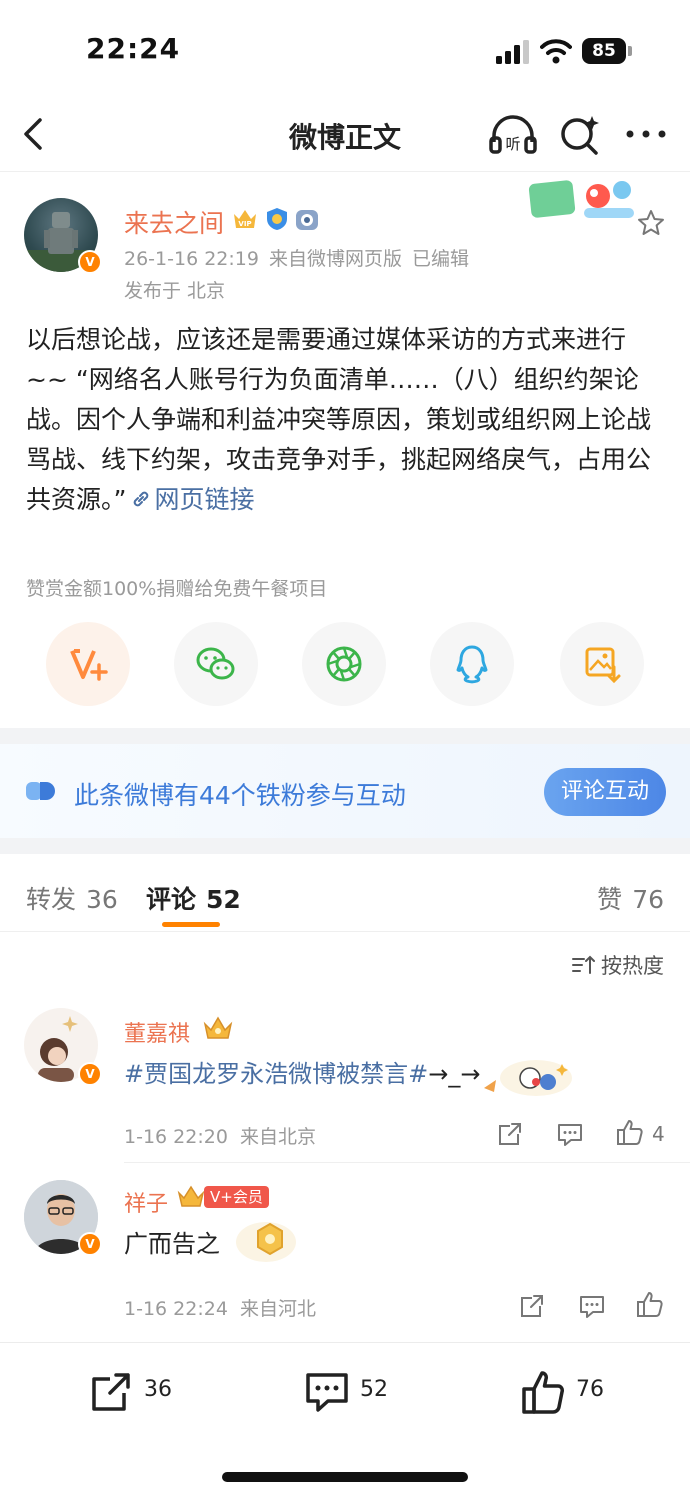 This screenshot has width=690, height=1496. I want to click on tab-comment-count: 52, so click(223, 899).